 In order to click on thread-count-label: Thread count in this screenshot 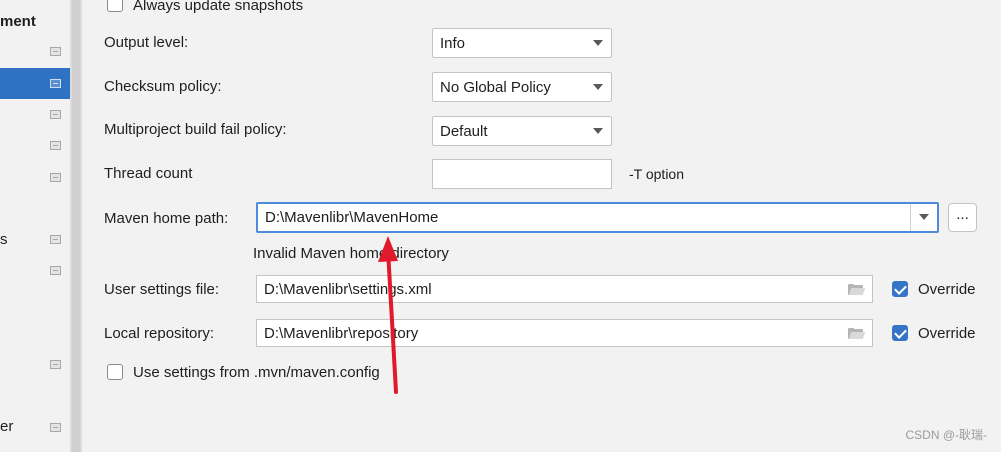, I will do `click(148, 173)`.